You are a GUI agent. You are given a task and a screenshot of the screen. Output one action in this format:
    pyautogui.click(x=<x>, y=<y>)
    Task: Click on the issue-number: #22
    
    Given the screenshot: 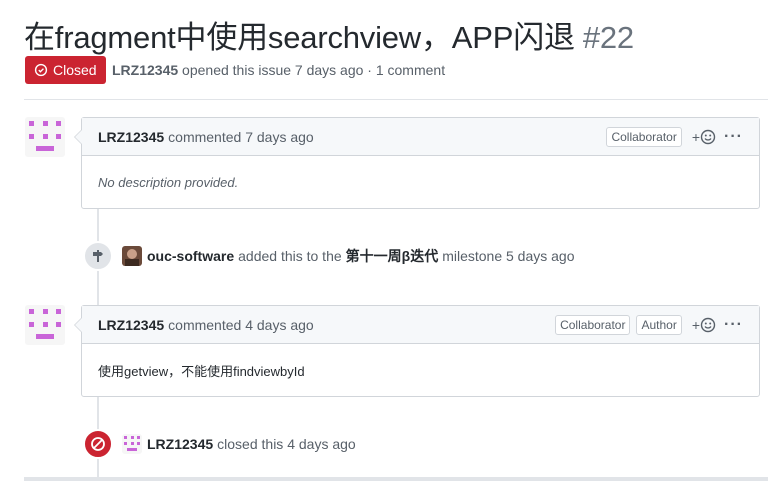 What is the action you would take?
    pyautogui.click(x=608, y=37)
    